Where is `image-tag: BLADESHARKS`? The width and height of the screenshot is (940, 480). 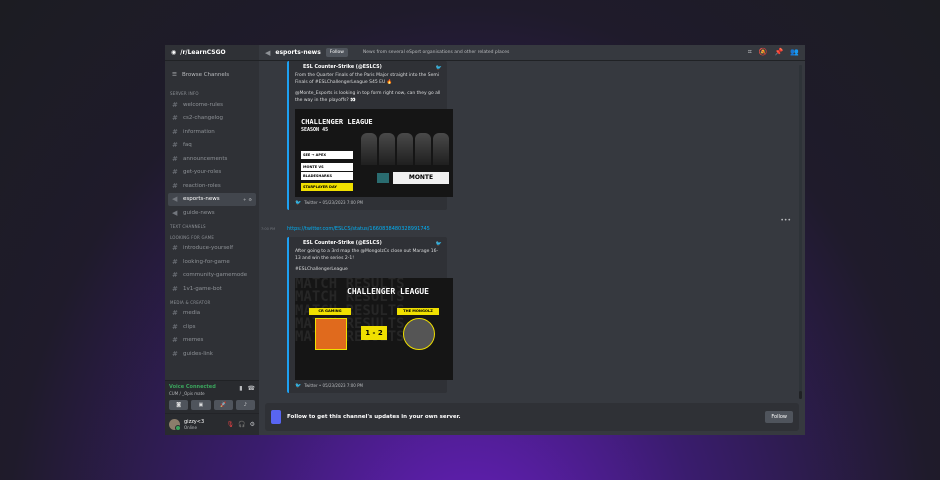
image-tag: BLADESHARKS is located at coordinates (327, 175).